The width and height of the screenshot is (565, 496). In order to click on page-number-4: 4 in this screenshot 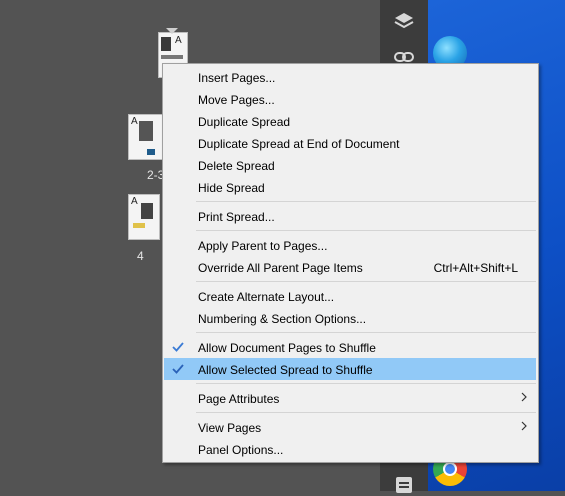, I will do `click(140, 256)`.